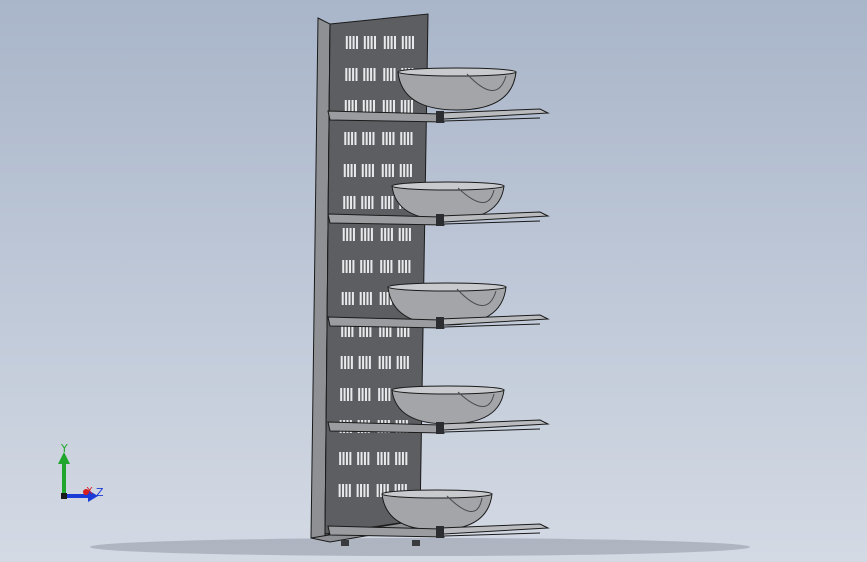 This screenshot has width=867, height=562. Describe the element at coordinates (386, 427) in the screenshot. I see `shelf-arm` at that location.